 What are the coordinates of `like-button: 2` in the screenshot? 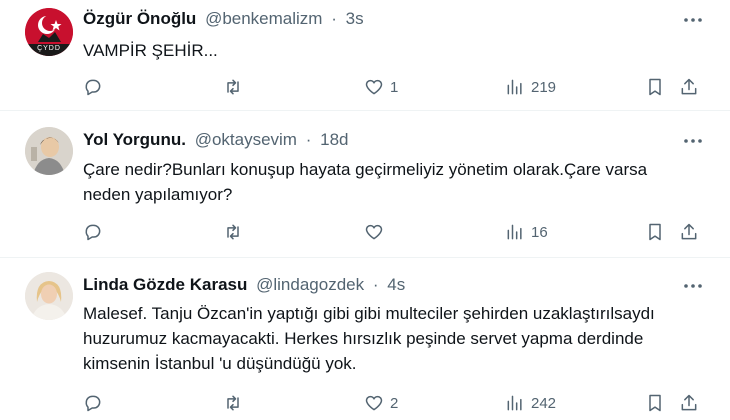 It's located at (381, 403).